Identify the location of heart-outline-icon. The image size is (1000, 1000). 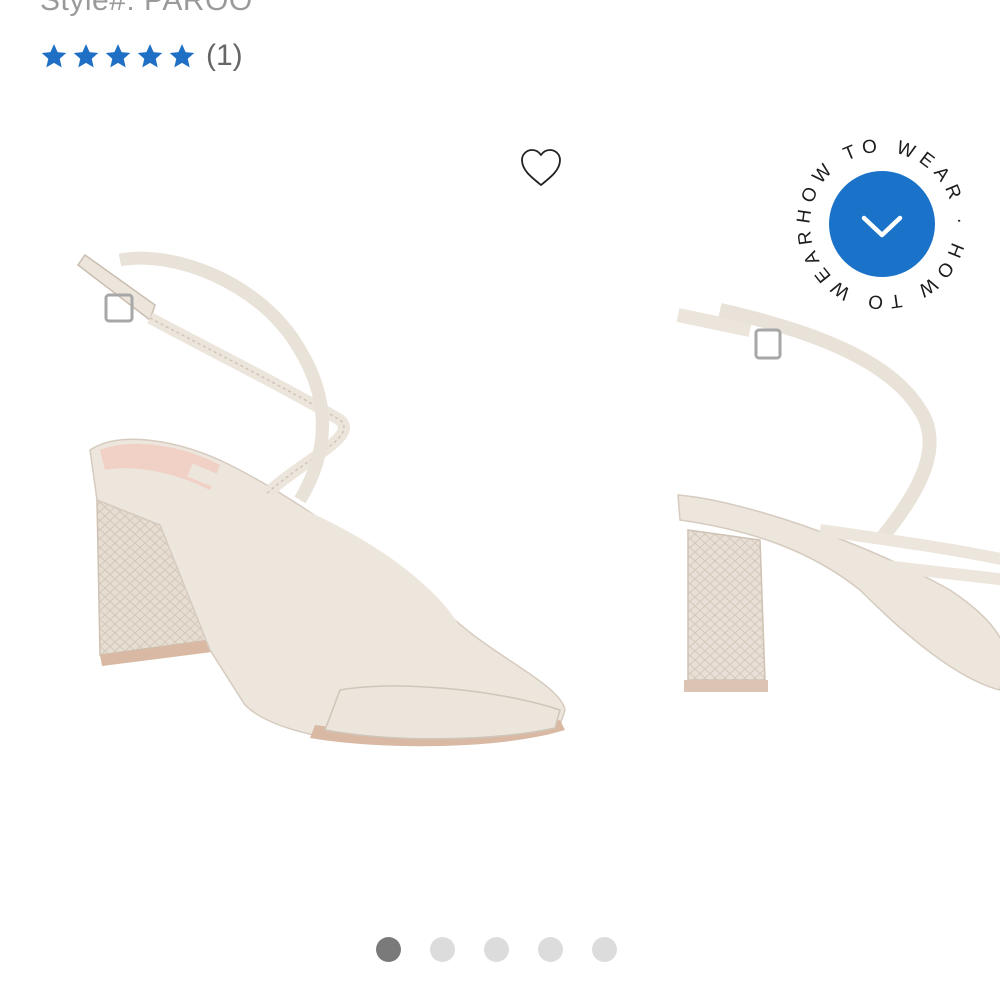
(541, 168).